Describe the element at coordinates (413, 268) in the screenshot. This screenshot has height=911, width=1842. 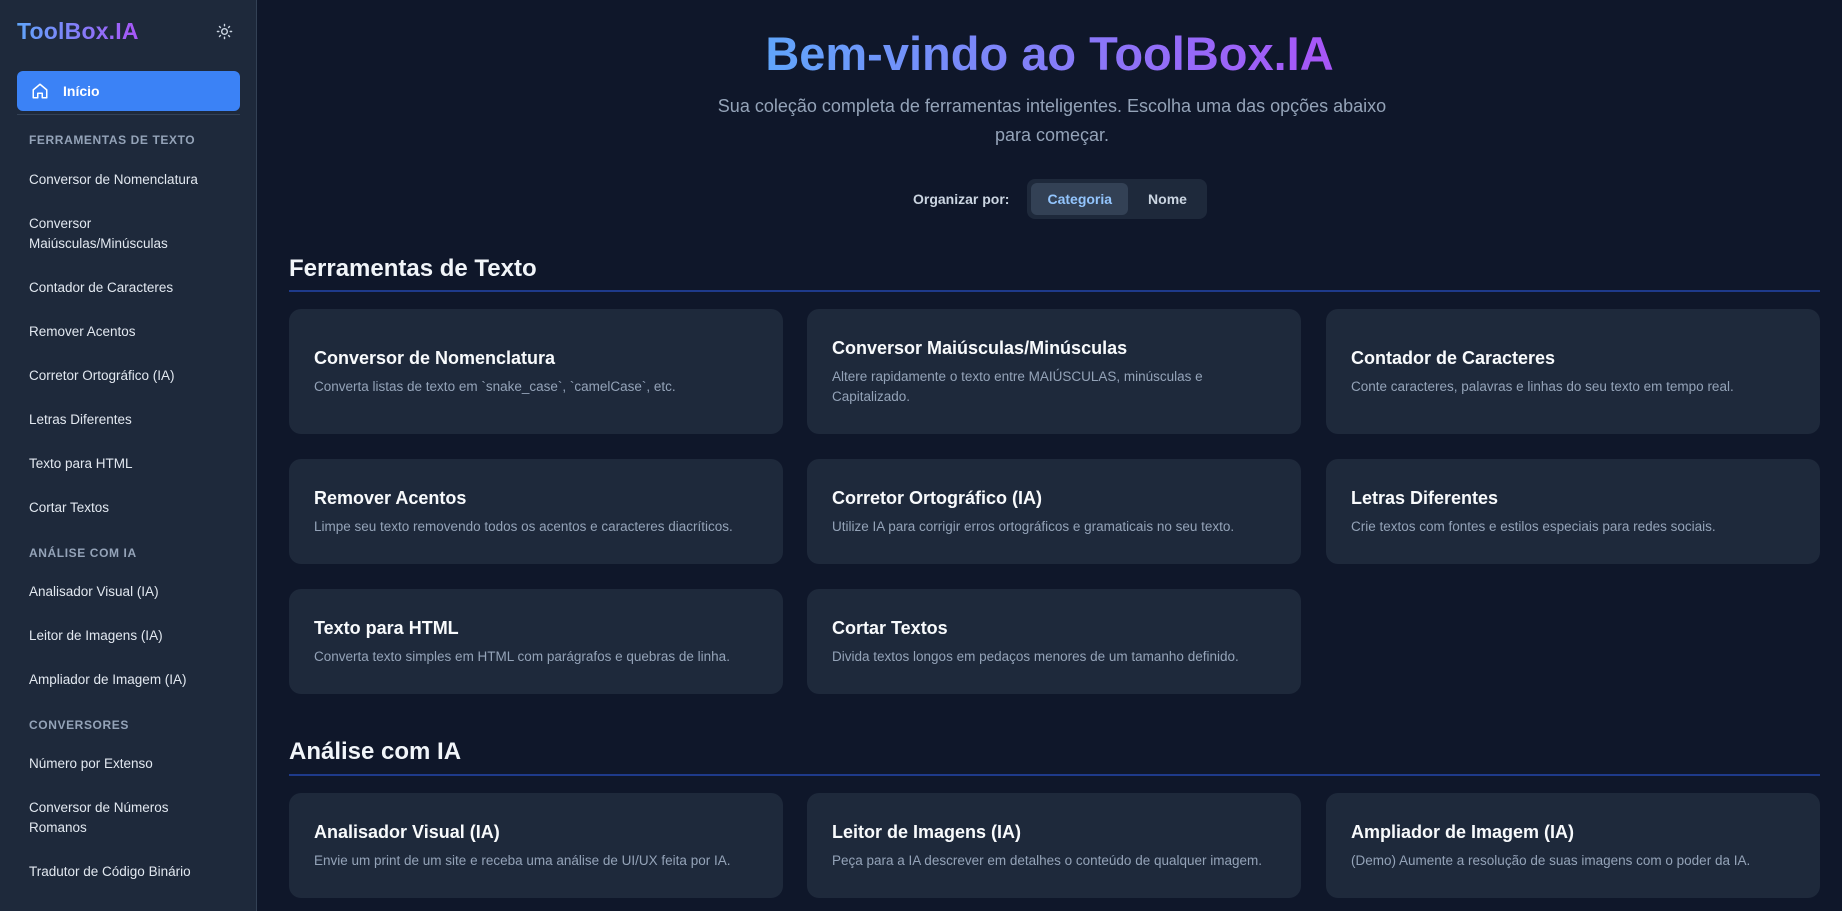
I see `section-title-text-tools: Ferramentas de Texto` at that location.